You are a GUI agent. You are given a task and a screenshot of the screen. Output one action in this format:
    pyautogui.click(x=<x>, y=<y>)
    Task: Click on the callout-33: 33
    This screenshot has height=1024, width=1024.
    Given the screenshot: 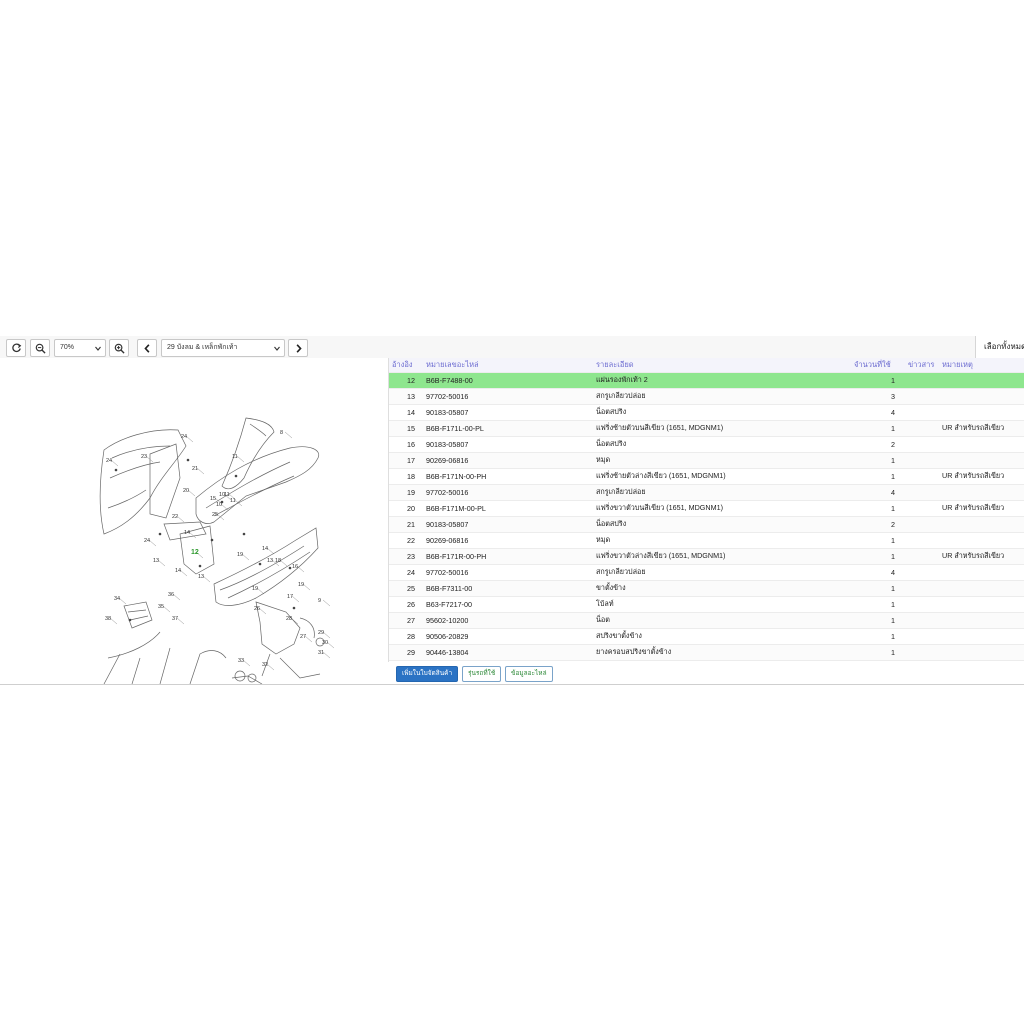 What is the action you would take?
    pyautogui.click(x=241, y=661)
    